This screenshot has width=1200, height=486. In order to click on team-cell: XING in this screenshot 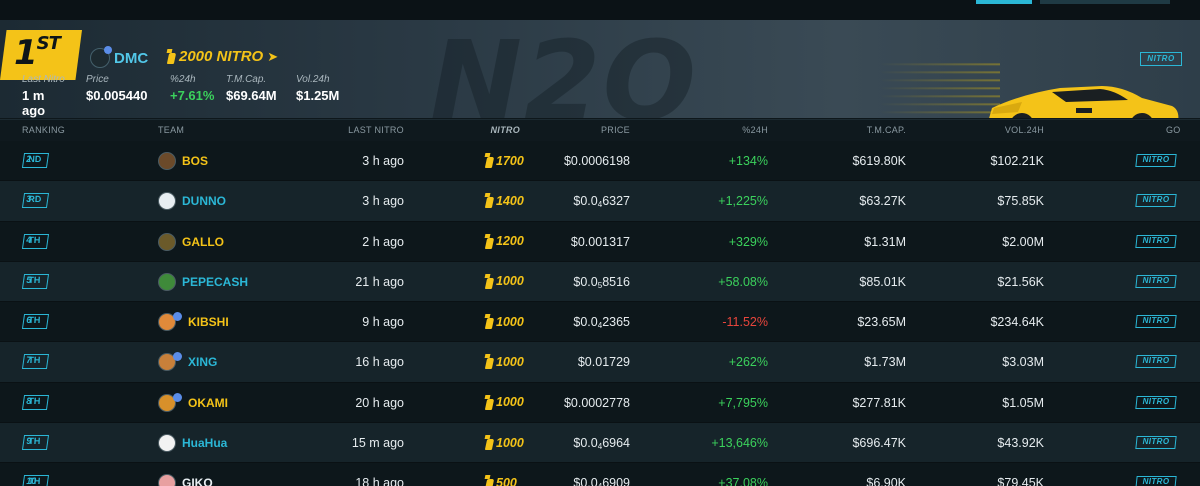, I will do `click(187, 362)`.